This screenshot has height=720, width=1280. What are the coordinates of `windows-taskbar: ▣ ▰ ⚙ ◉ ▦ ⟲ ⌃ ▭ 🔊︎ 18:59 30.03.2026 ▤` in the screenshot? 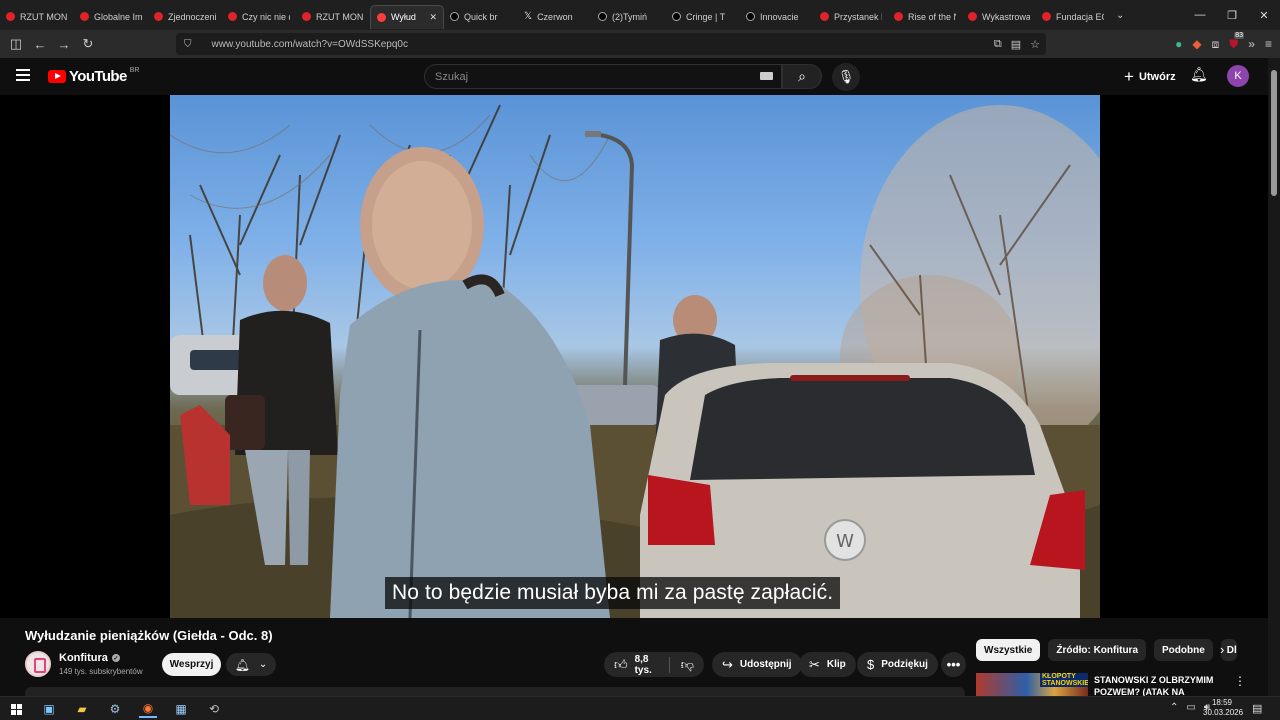 It's located at (640, 708).